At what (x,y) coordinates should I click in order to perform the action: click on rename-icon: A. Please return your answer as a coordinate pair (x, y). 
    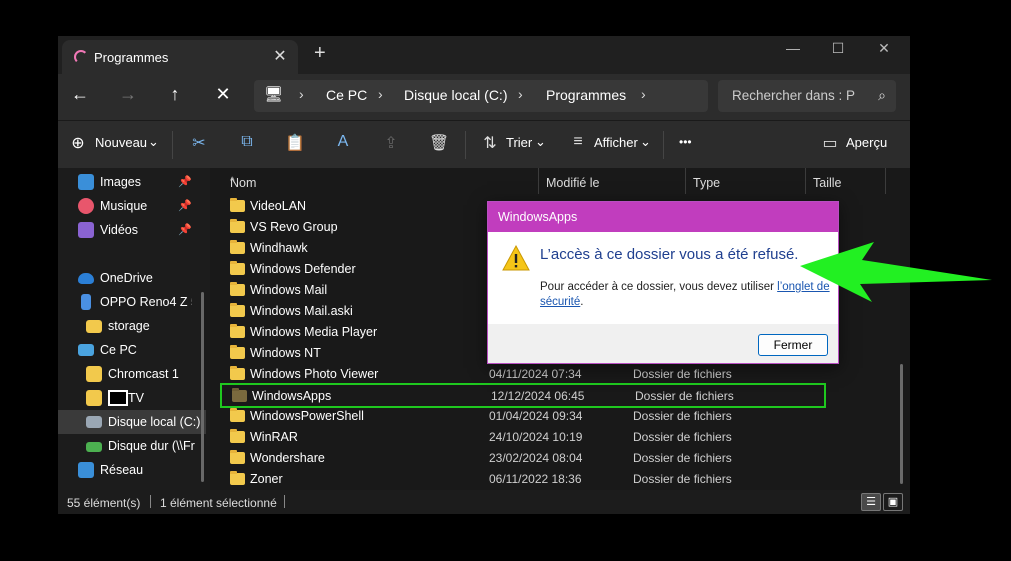
    Looking at the image, I should click on (343, 142).